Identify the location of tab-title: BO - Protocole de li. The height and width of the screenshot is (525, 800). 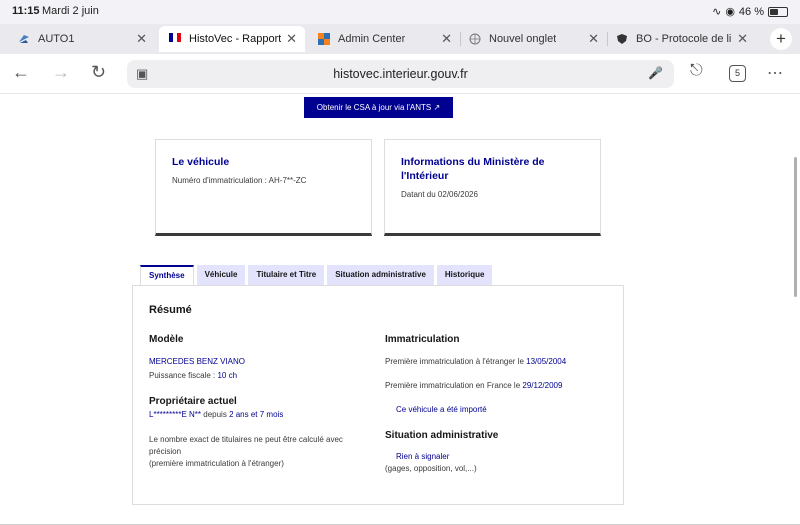
(684, 39).